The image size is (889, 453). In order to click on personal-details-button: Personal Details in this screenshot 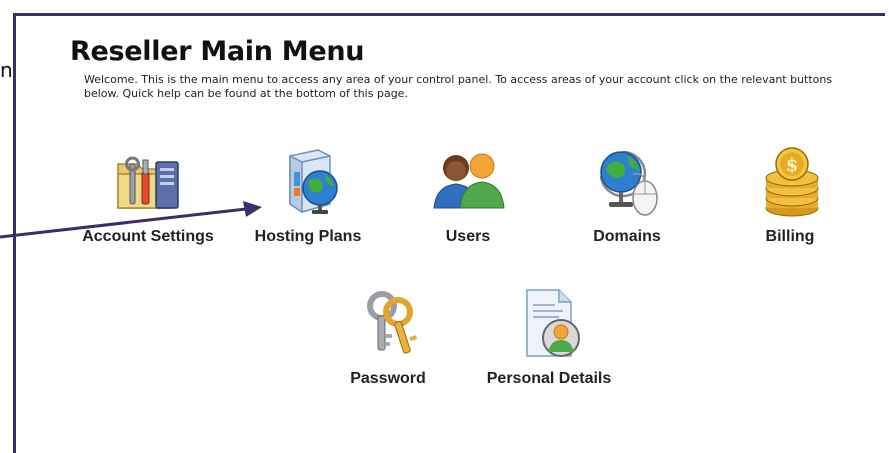, I will do `click(549, 336)`.